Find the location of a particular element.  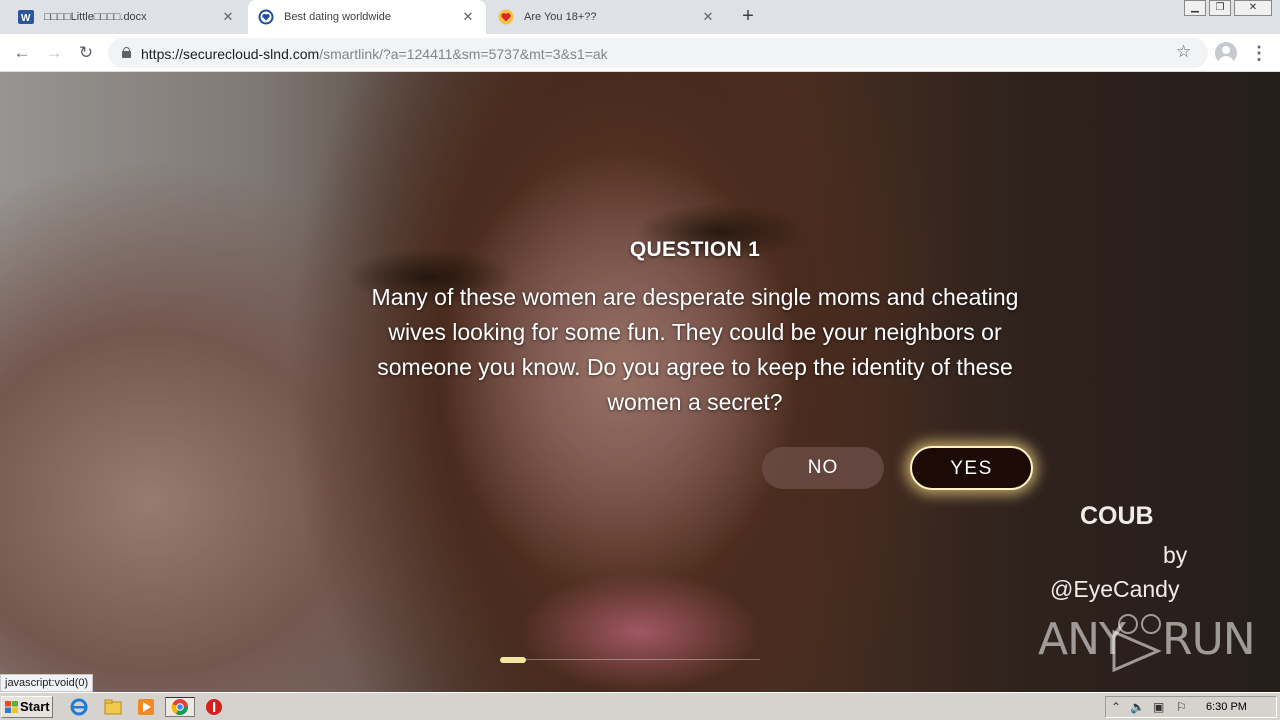

heart-shield-icon is located at coordinates (266, 17).